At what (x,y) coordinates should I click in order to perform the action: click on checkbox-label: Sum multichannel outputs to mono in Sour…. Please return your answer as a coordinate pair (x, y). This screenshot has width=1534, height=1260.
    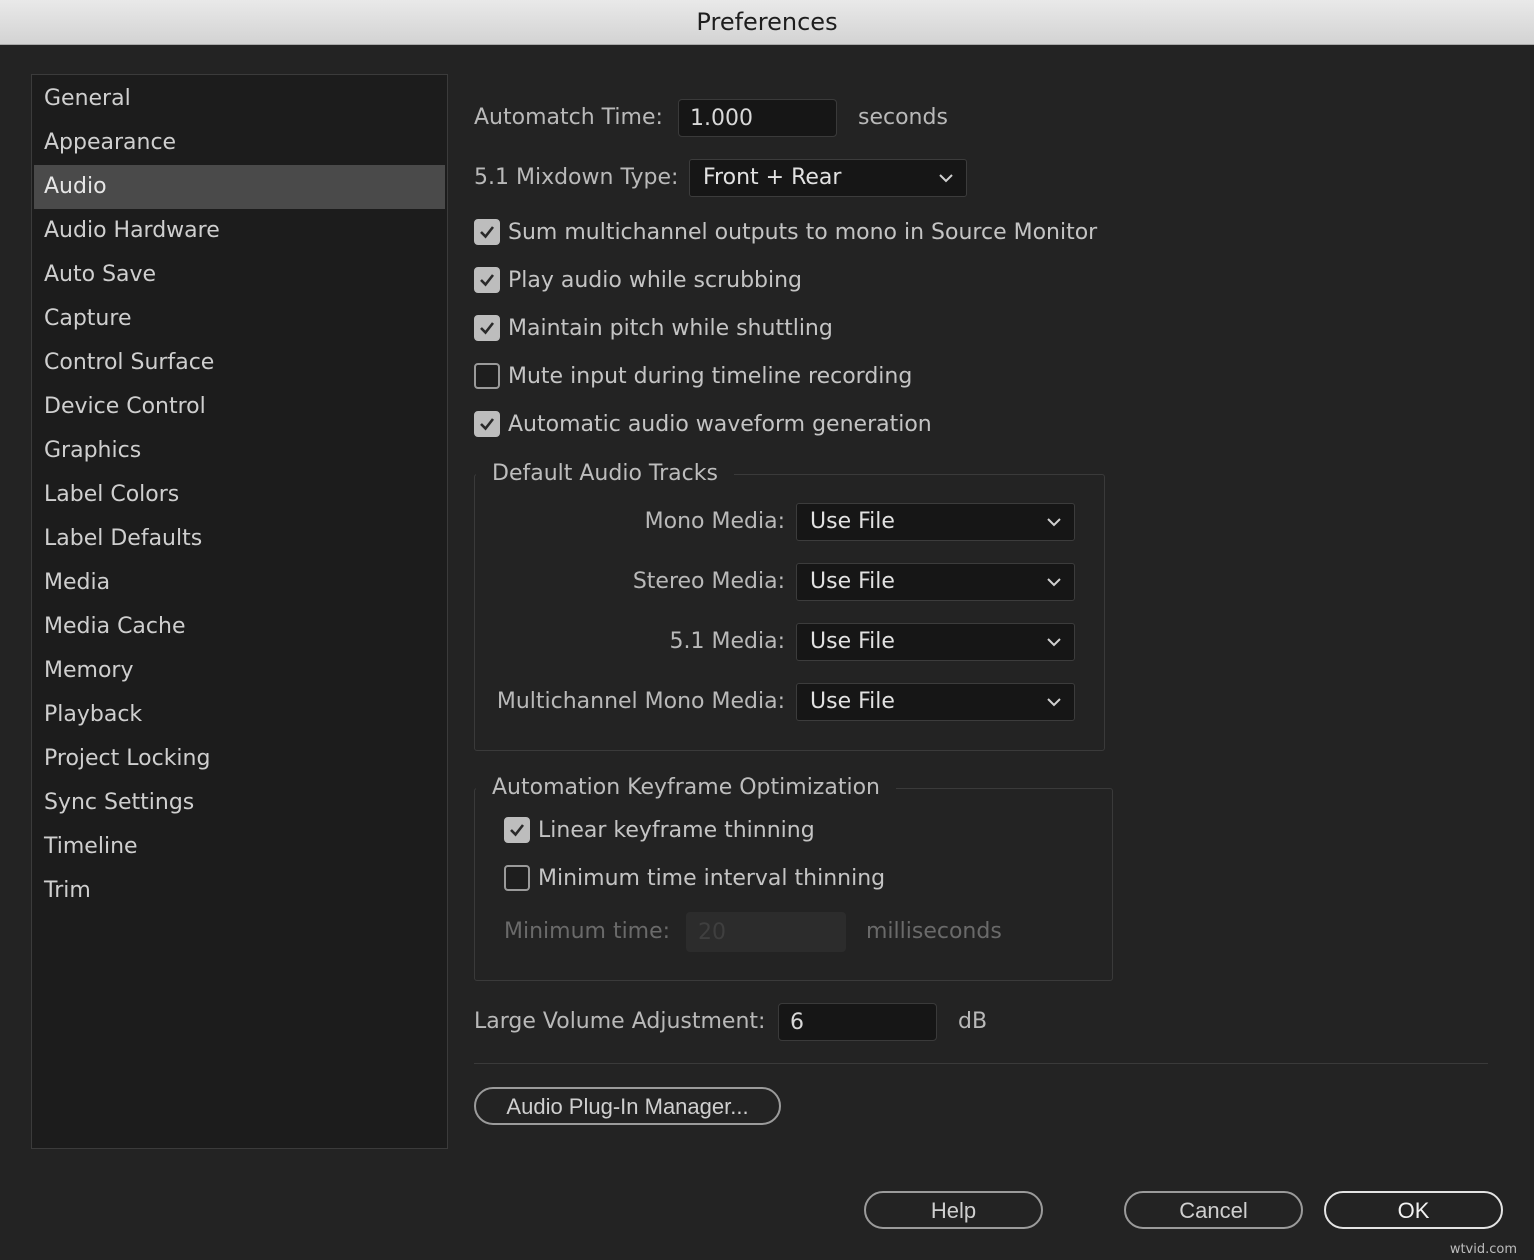
    Looking at the image, I should click on (802, 232).